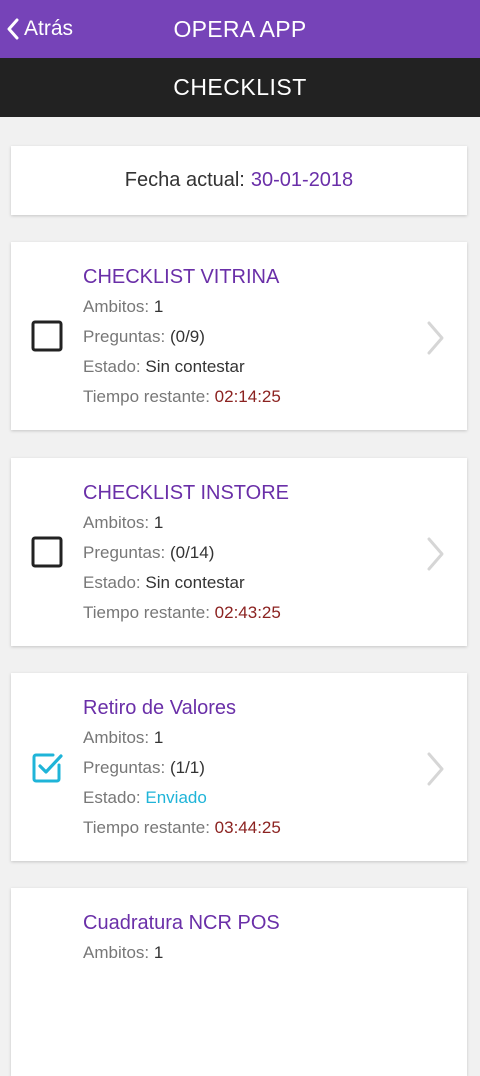 The width and height of the screenshot is (480, 1076). I want to click on date-card: Fecha actual: 30-01-2018, so click(239, 180).